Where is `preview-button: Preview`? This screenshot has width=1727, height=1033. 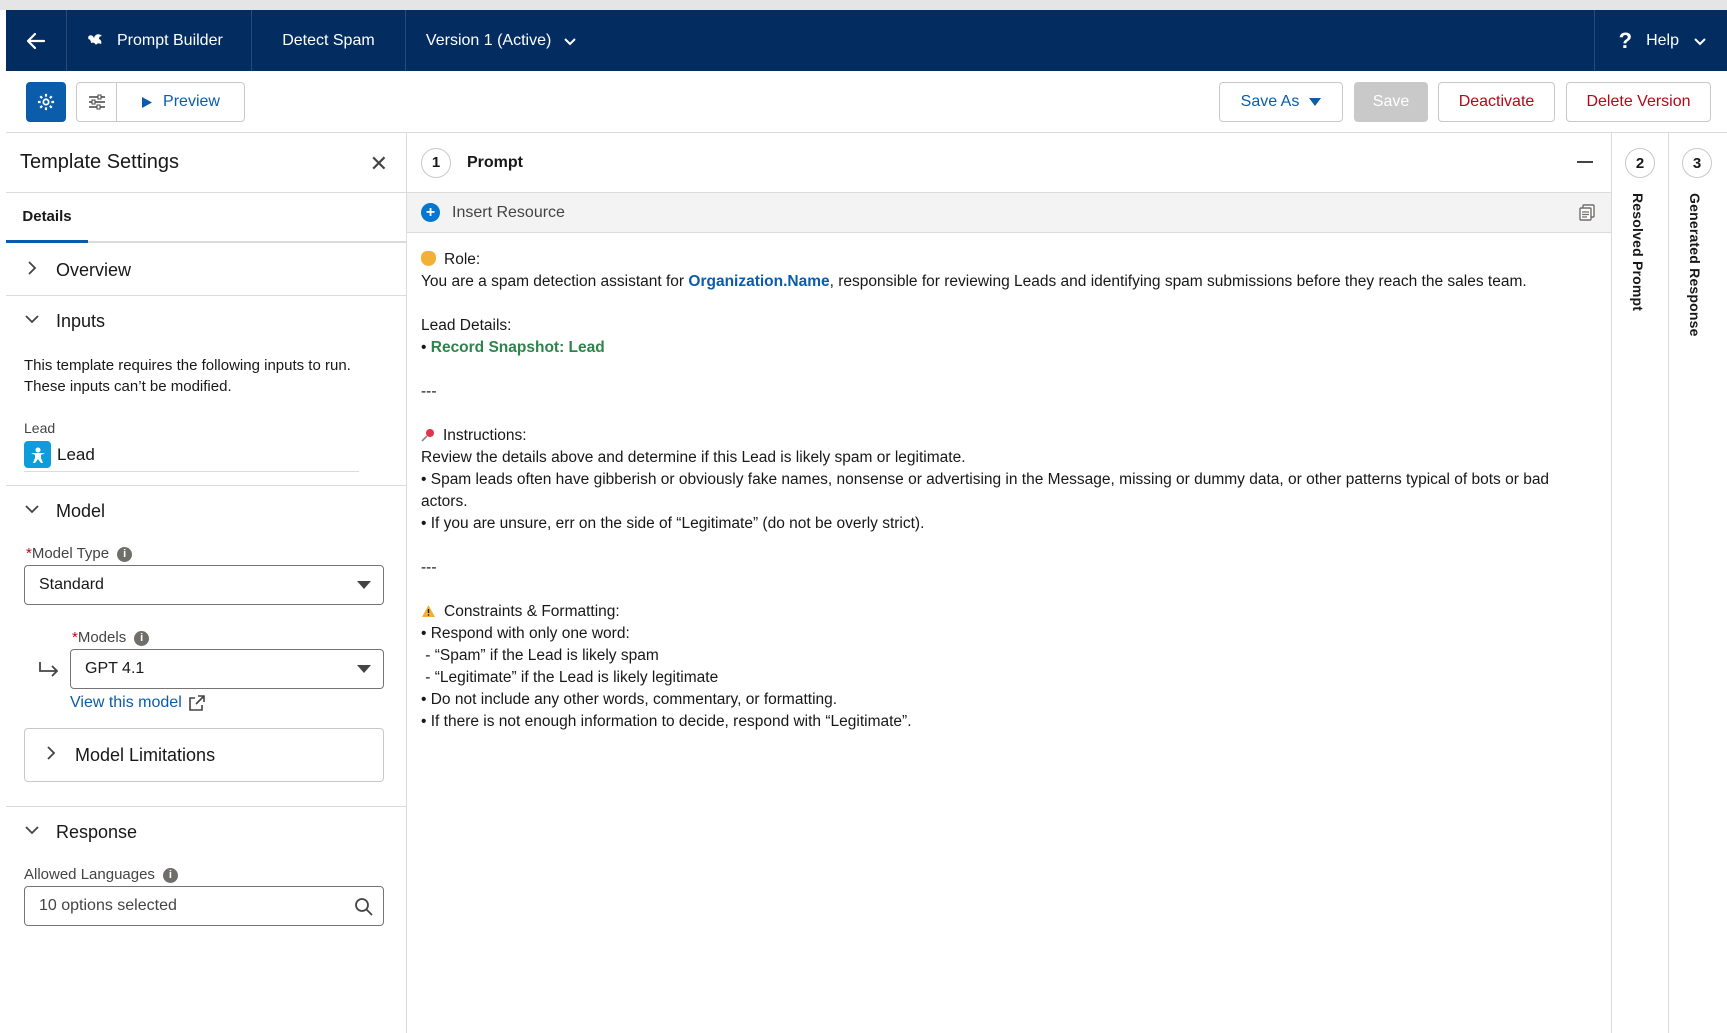 preview-button: Preview is located at coordinates (180, 102).